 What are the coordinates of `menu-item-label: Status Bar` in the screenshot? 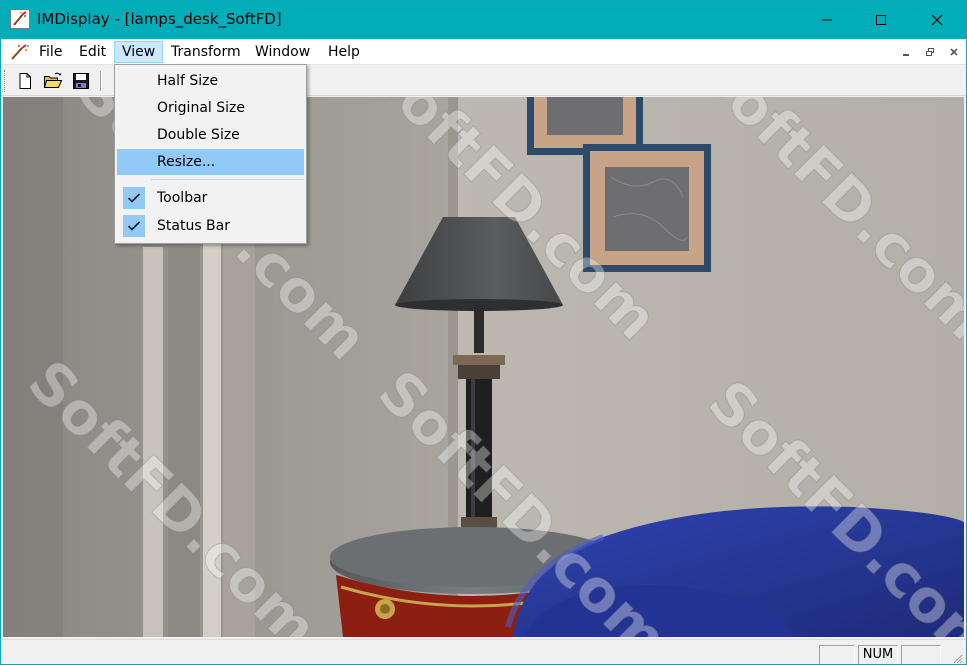 It's located at (194, 226).